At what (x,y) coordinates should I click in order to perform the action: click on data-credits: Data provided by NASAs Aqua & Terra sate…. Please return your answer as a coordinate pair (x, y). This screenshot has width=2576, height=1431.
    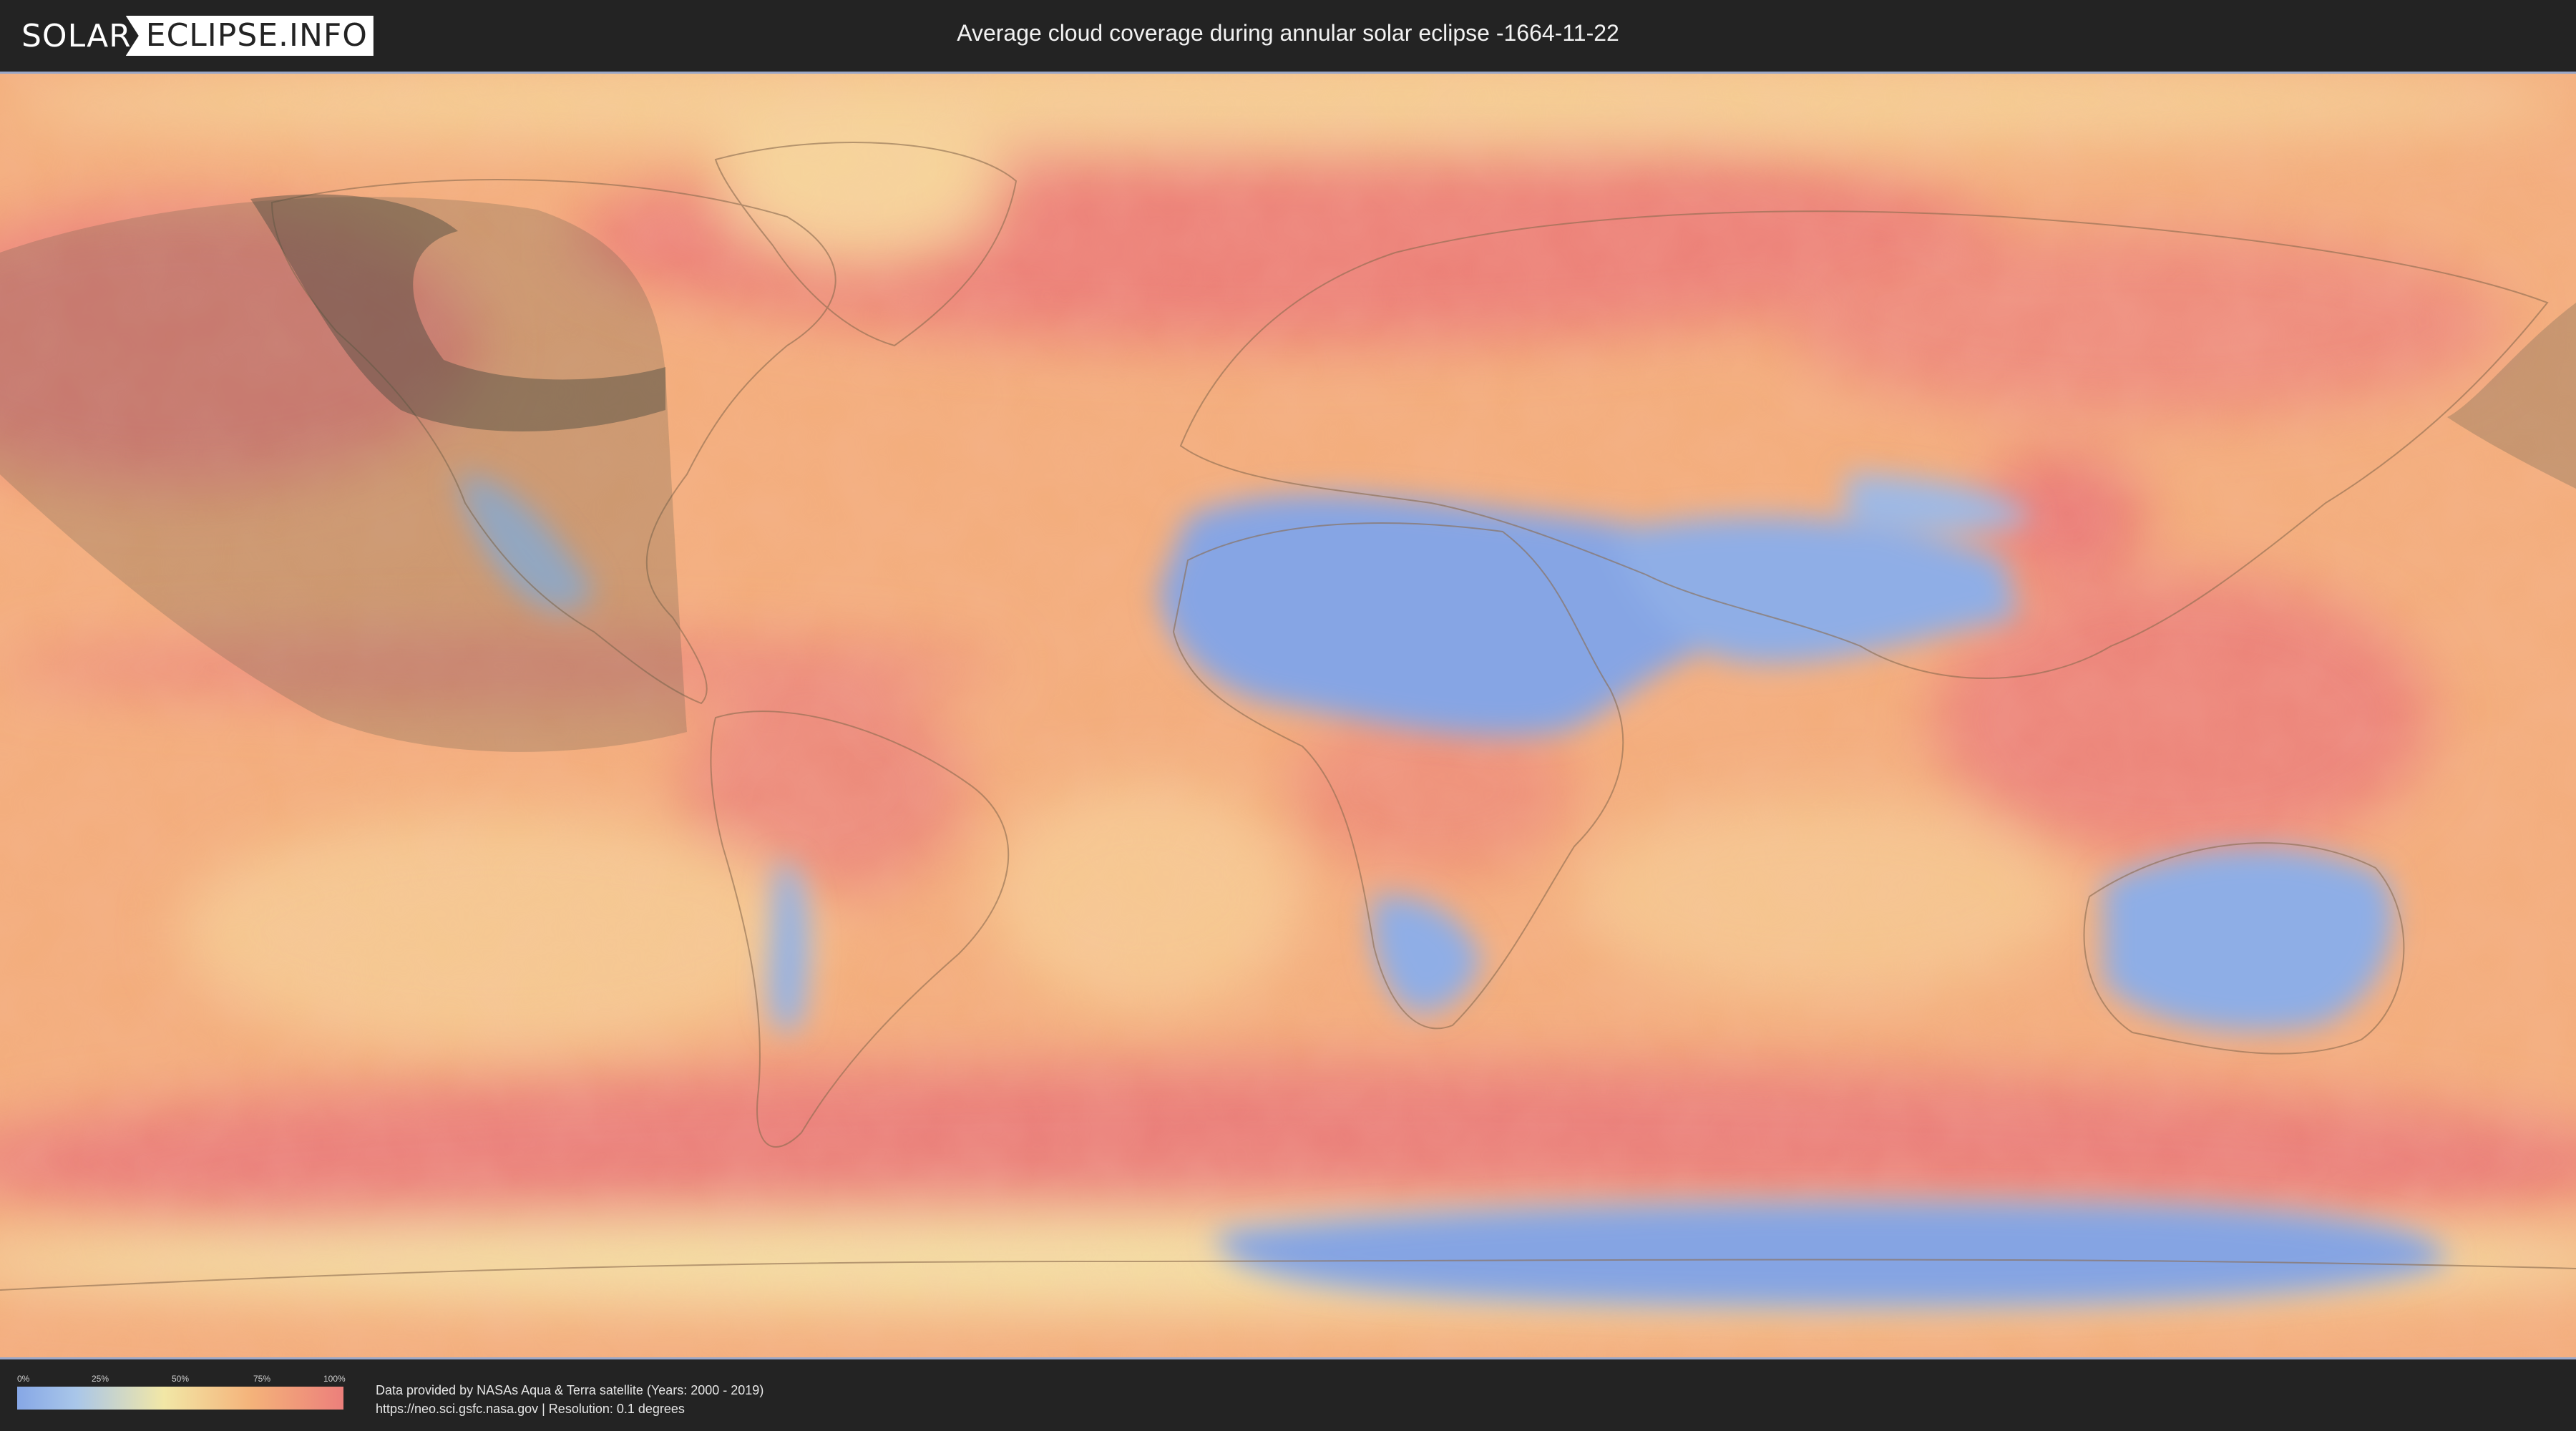
    Looking at the image, I should click on (569, 1399).